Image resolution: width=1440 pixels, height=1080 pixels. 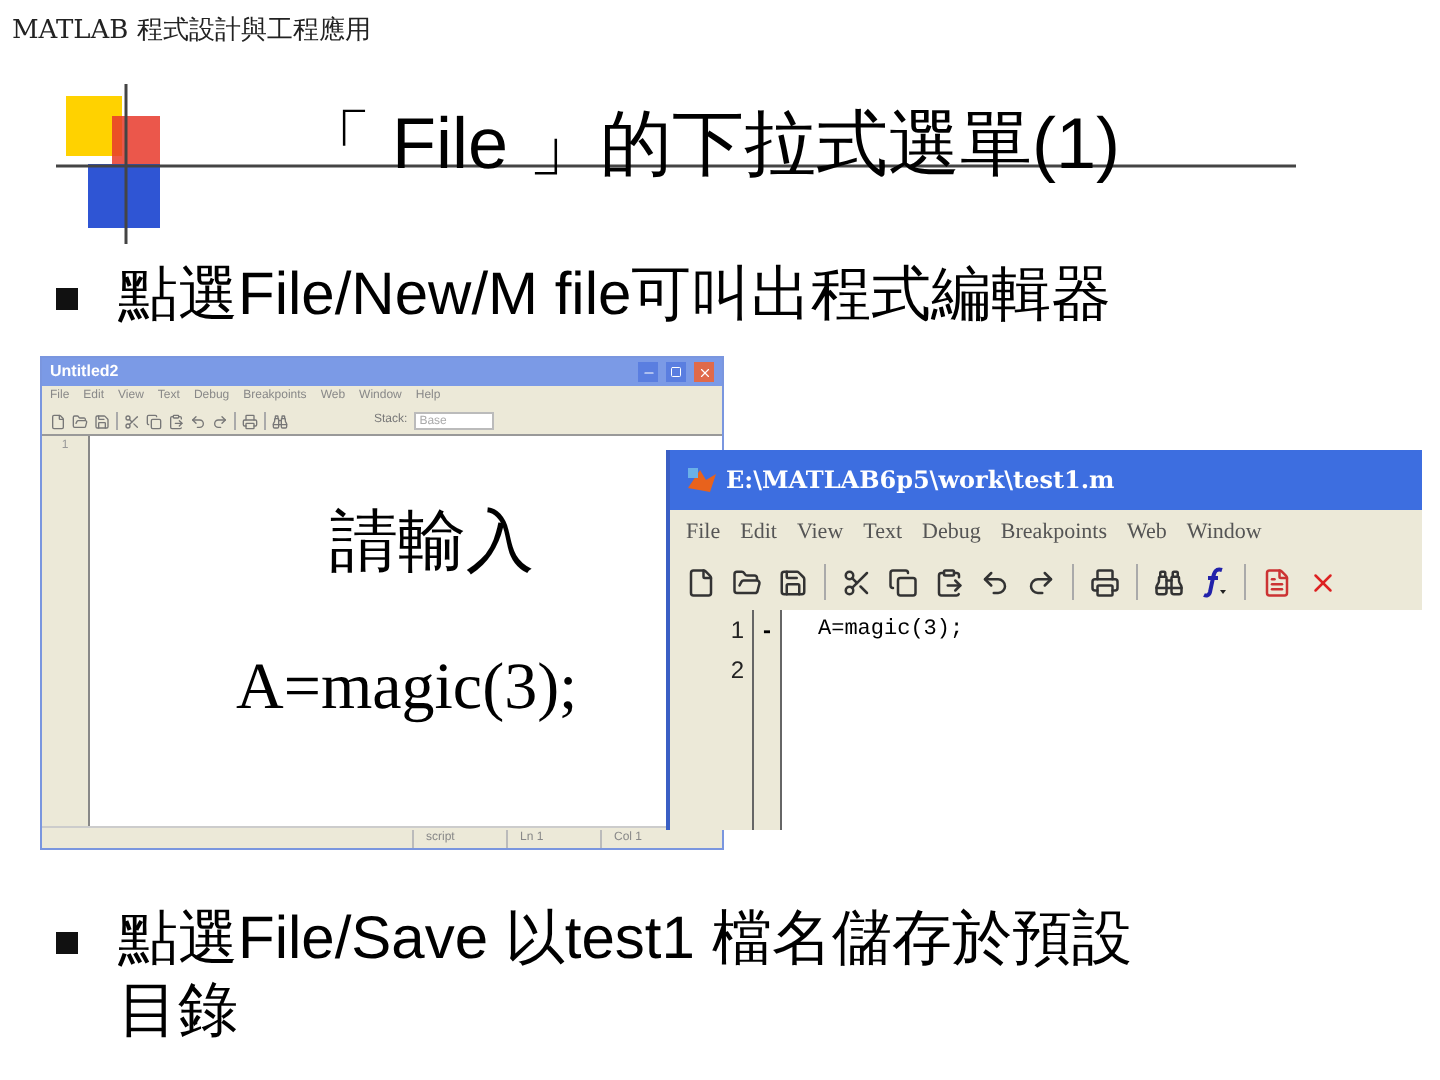 What do you see at coordinates (1041, 582) in the screenshot?
I see `redo-icon` at bounding box center [1041, 582].